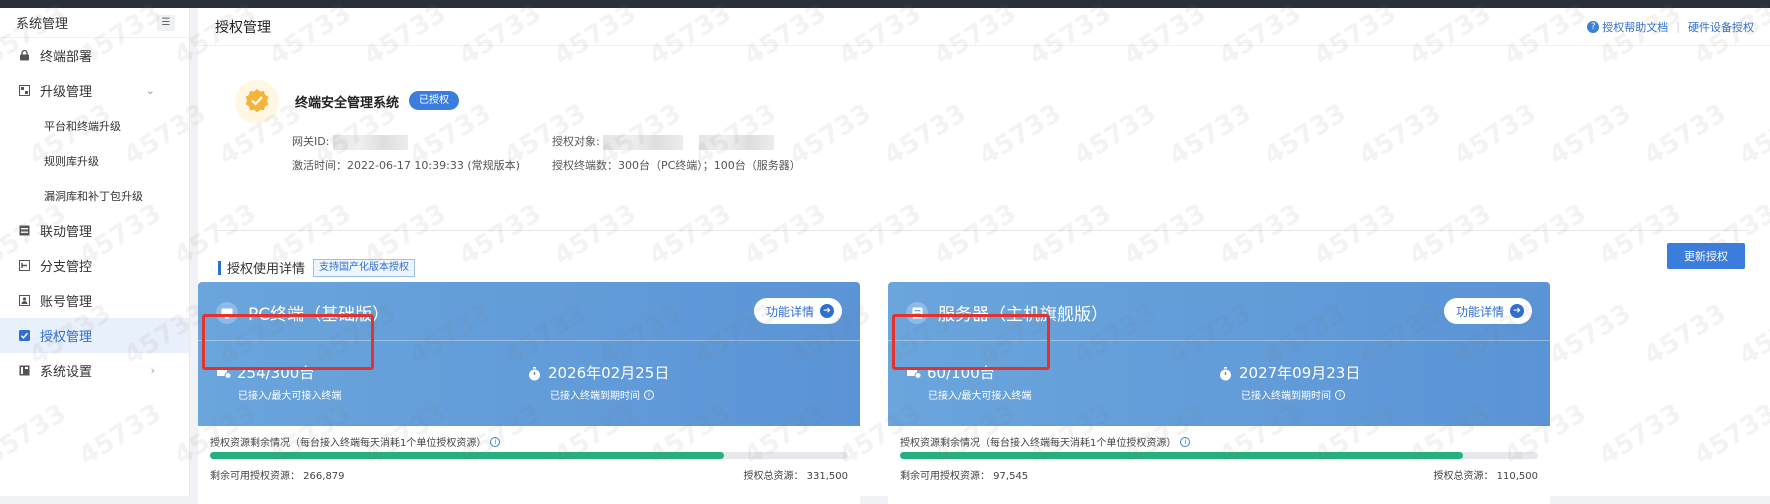 The height and width of the screenshot is (504, 1770). Describe the element at coordinates (150, 90) in the screenshot. I see `chevron-down-icon: ⌄` at that location.